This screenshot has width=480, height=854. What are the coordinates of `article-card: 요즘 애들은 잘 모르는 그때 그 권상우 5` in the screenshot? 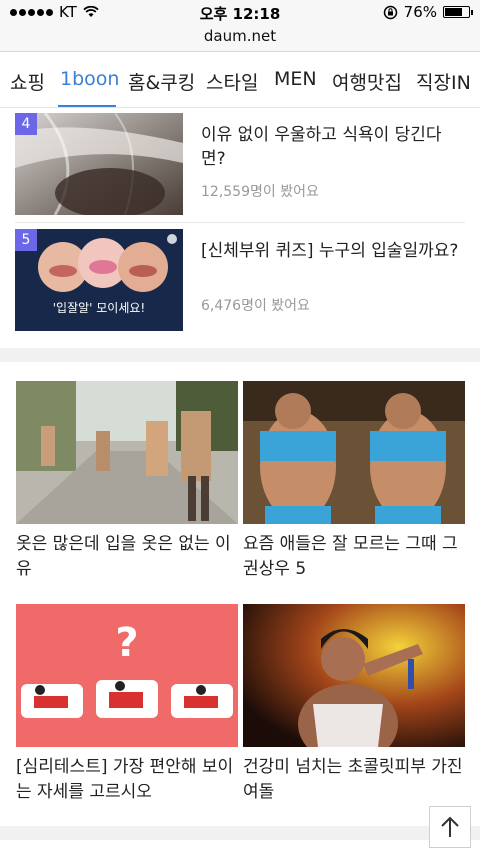 It's located at (354, 481).